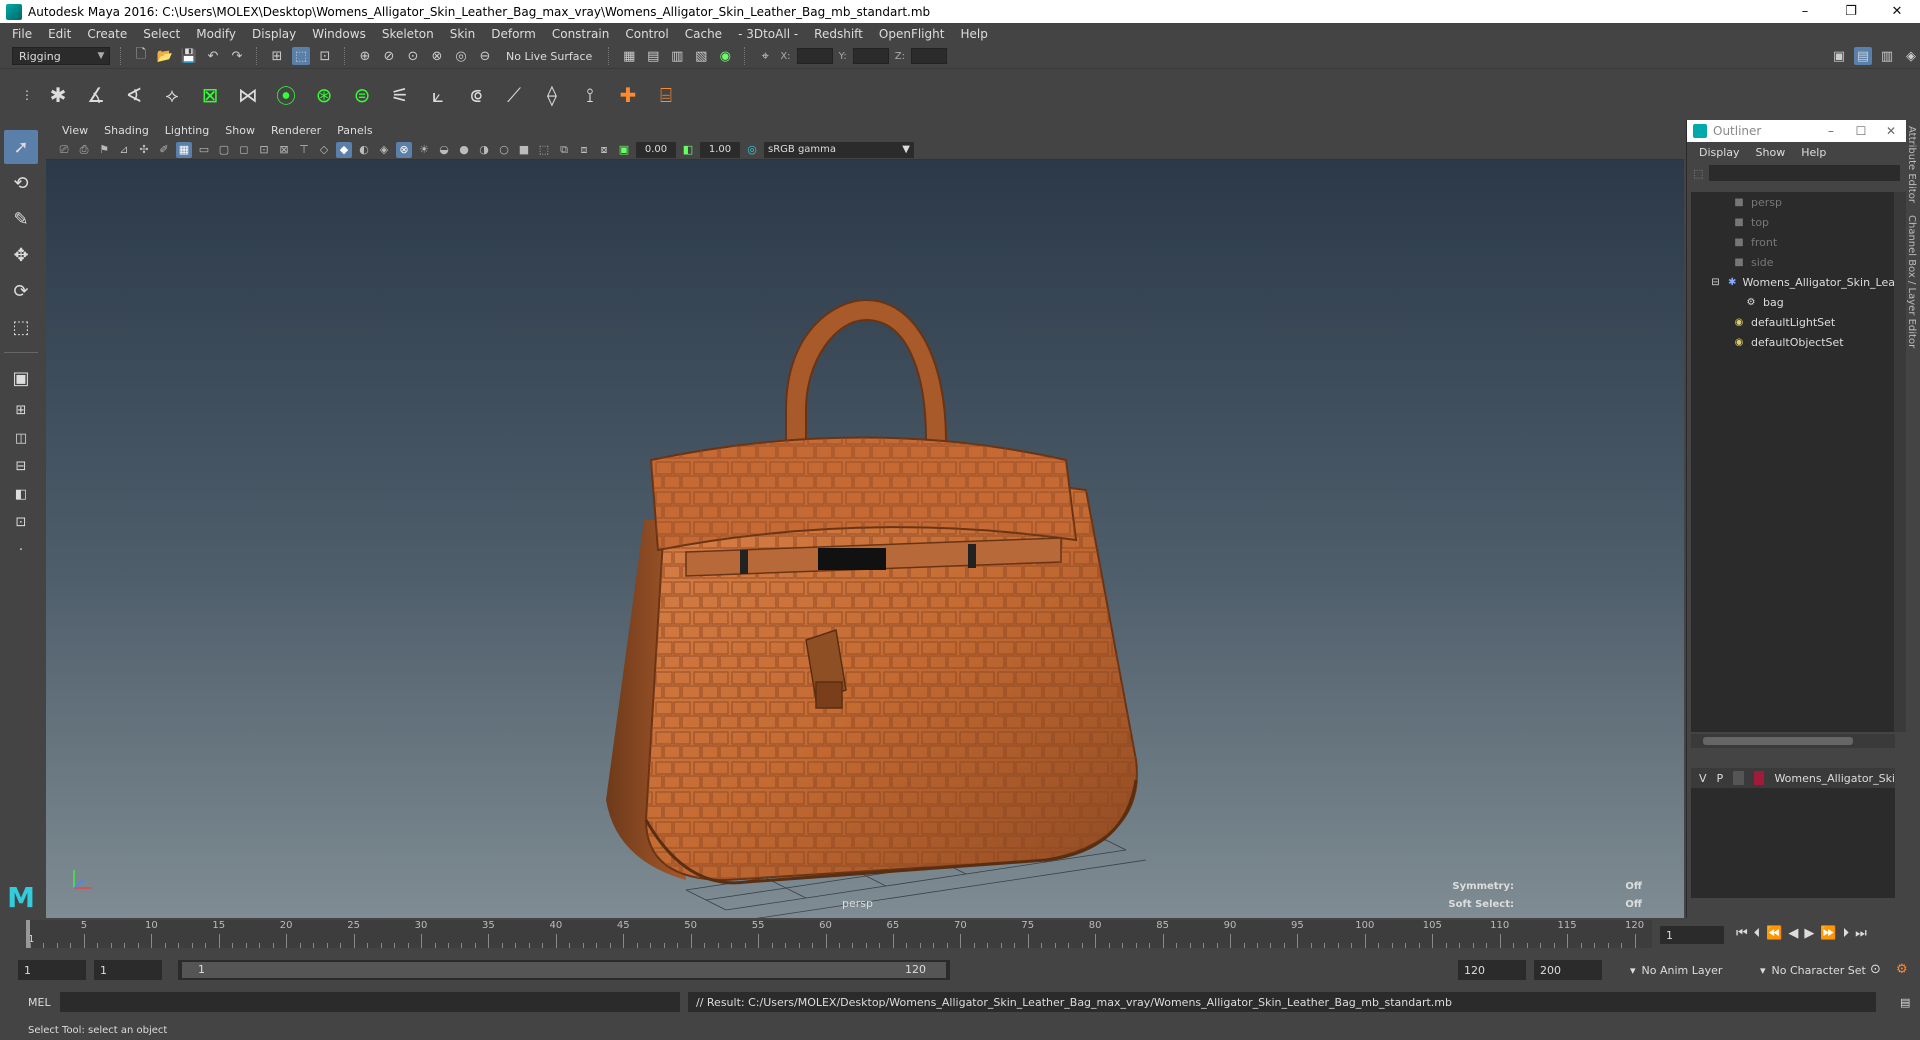 This screenshot has height=1040, width=1920. What do you see at coordinates (1689, 970) in the screenshot?
I see `anim-layer-select: ▾ No Anim Layer` at bounding box center [1689, 970].